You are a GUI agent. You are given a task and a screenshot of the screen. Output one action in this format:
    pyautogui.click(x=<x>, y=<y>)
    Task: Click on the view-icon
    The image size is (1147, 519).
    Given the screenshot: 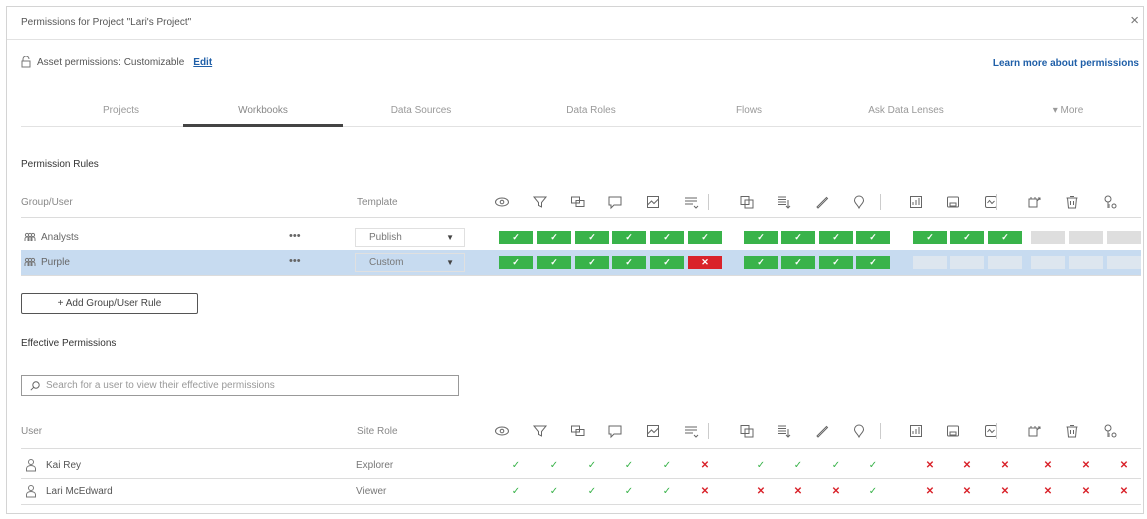 What is the action you would take?
    pyautogui.click(x=502, y=431)
    